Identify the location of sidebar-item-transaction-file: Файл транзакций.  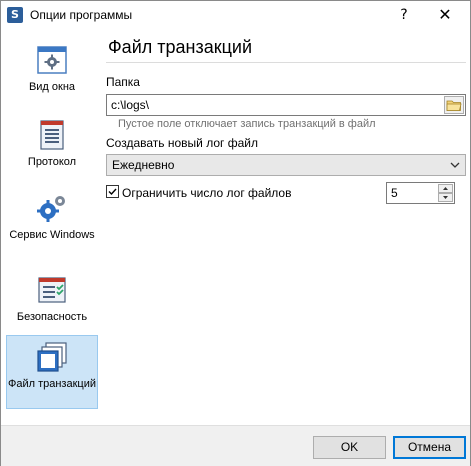
(52, 372).